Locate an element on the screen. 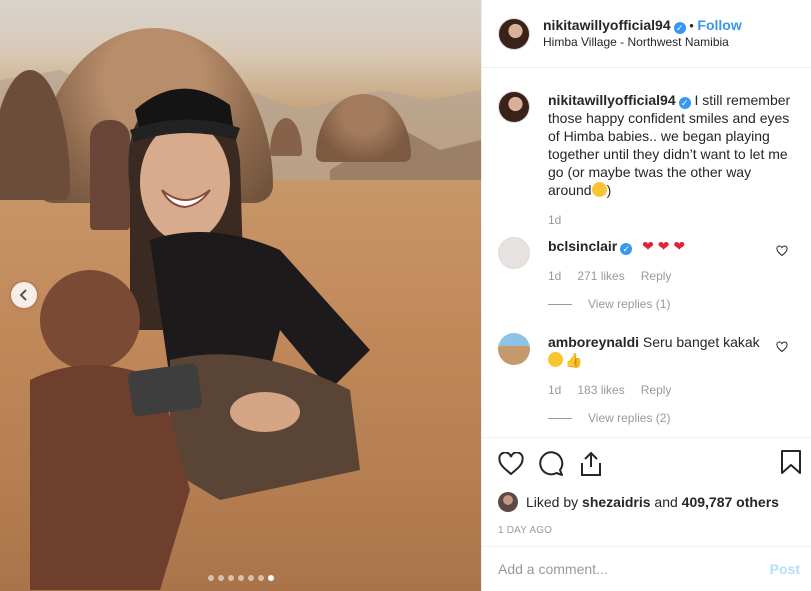 The width and height of the screenshot is (811, 591). liker-username: shezaidris is located at coordinates (616, 502).